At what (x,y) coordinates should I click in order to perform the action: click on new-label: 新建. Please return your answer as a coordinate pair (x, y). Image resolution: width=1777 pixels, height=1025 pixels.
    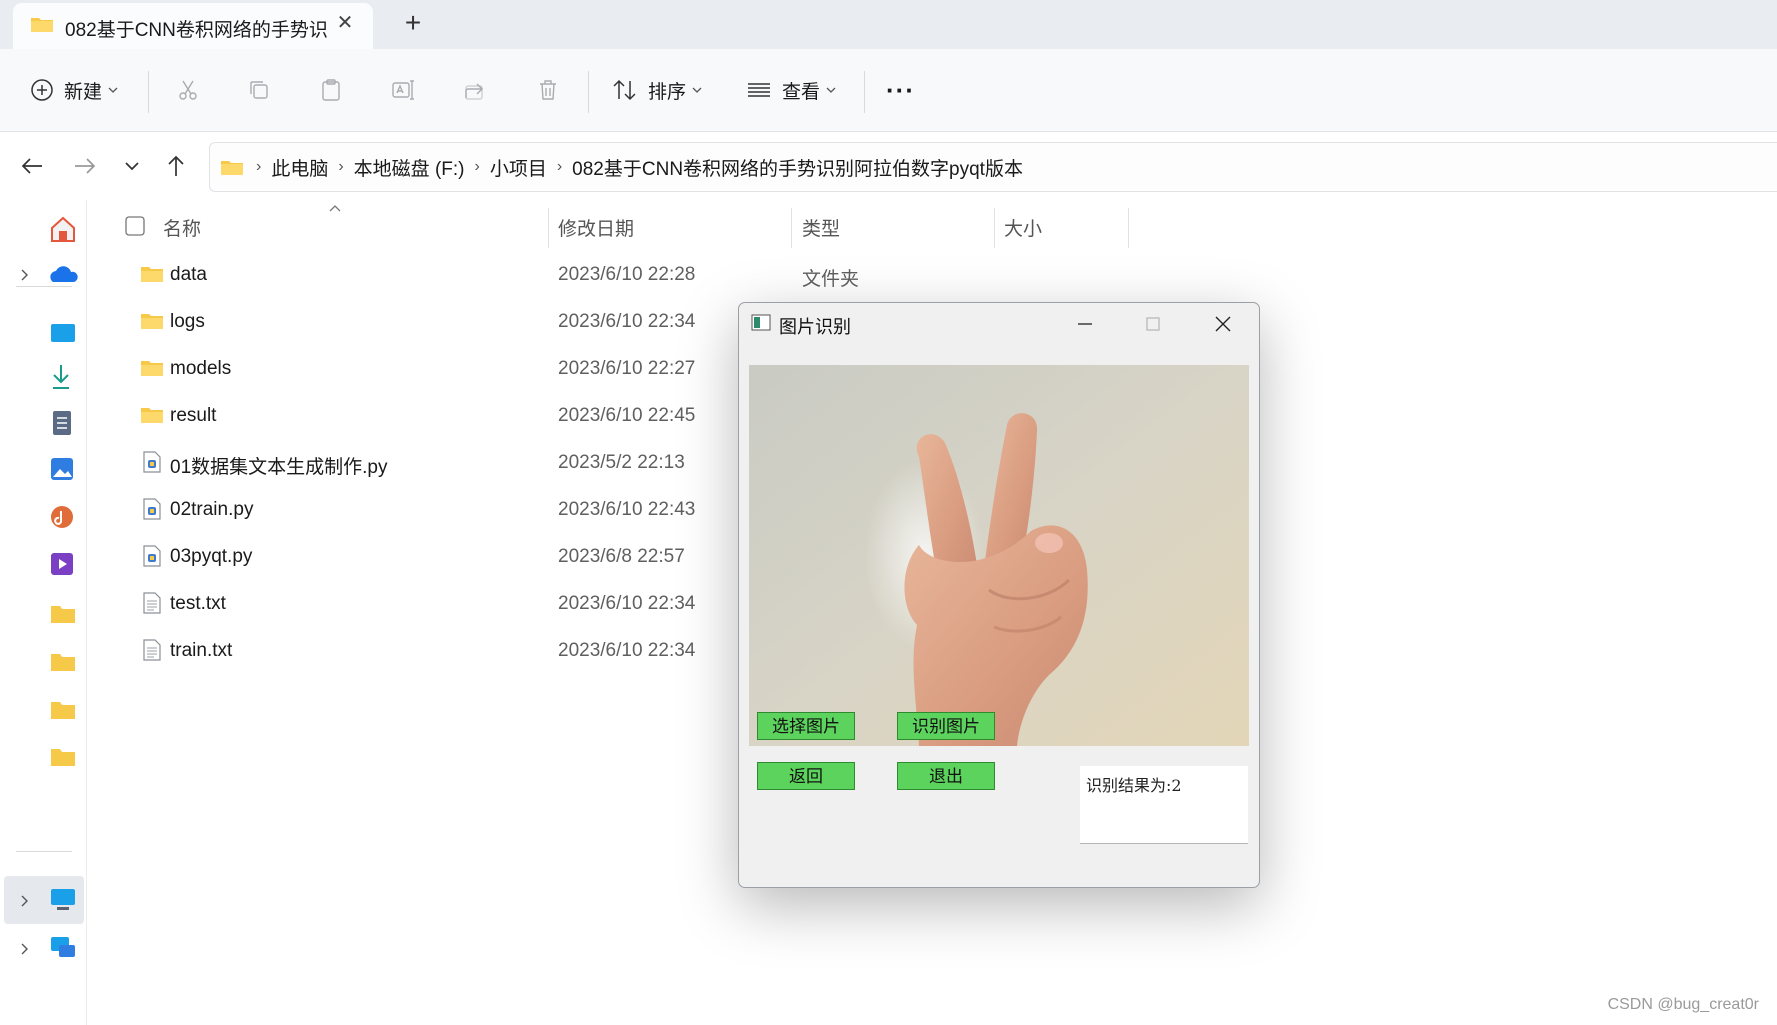
    Looking at the image, I should click on (83, 92).